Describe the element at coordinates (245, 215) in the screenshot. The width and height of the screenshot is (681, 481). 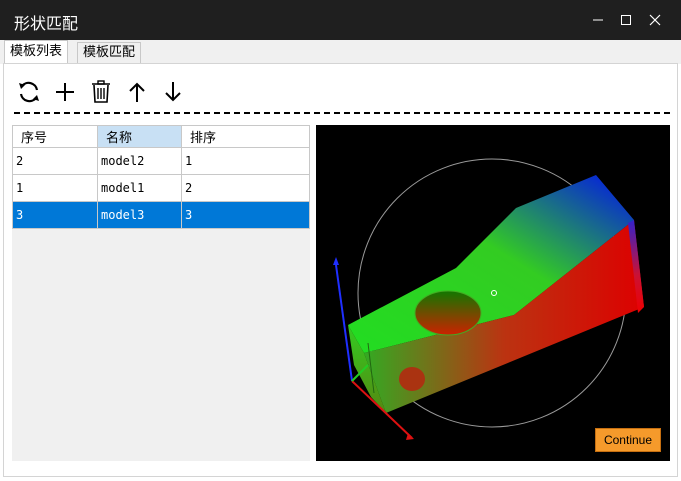
I see `cell-order: 3` at that location.